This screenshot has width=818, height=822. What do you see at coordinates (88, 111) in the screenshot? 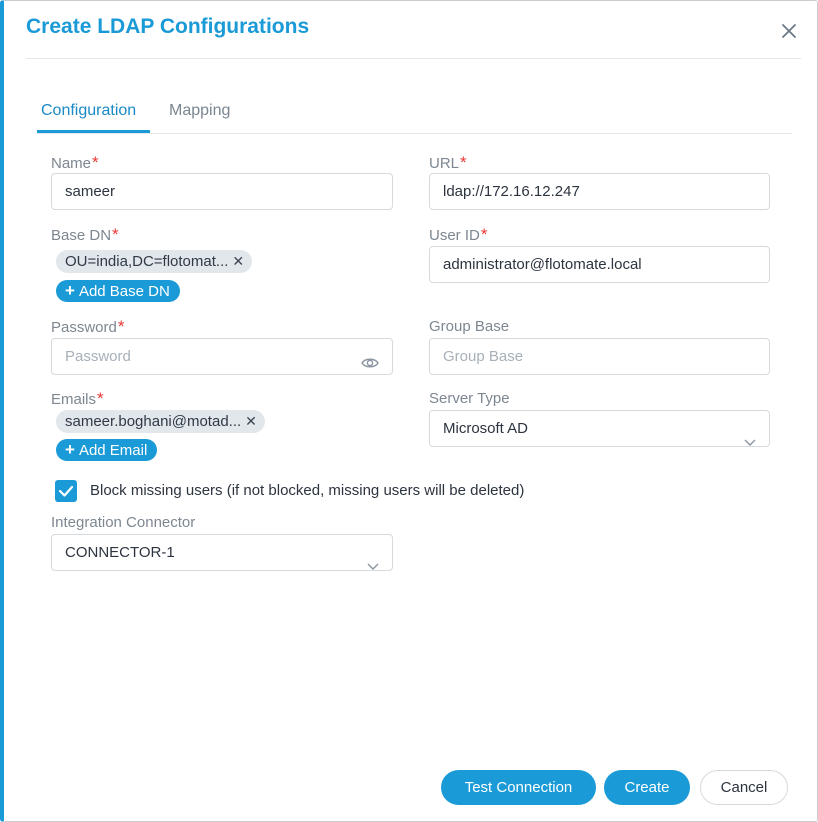
I see `tab-configuration: Configuration` at bounding box center [88, 111].